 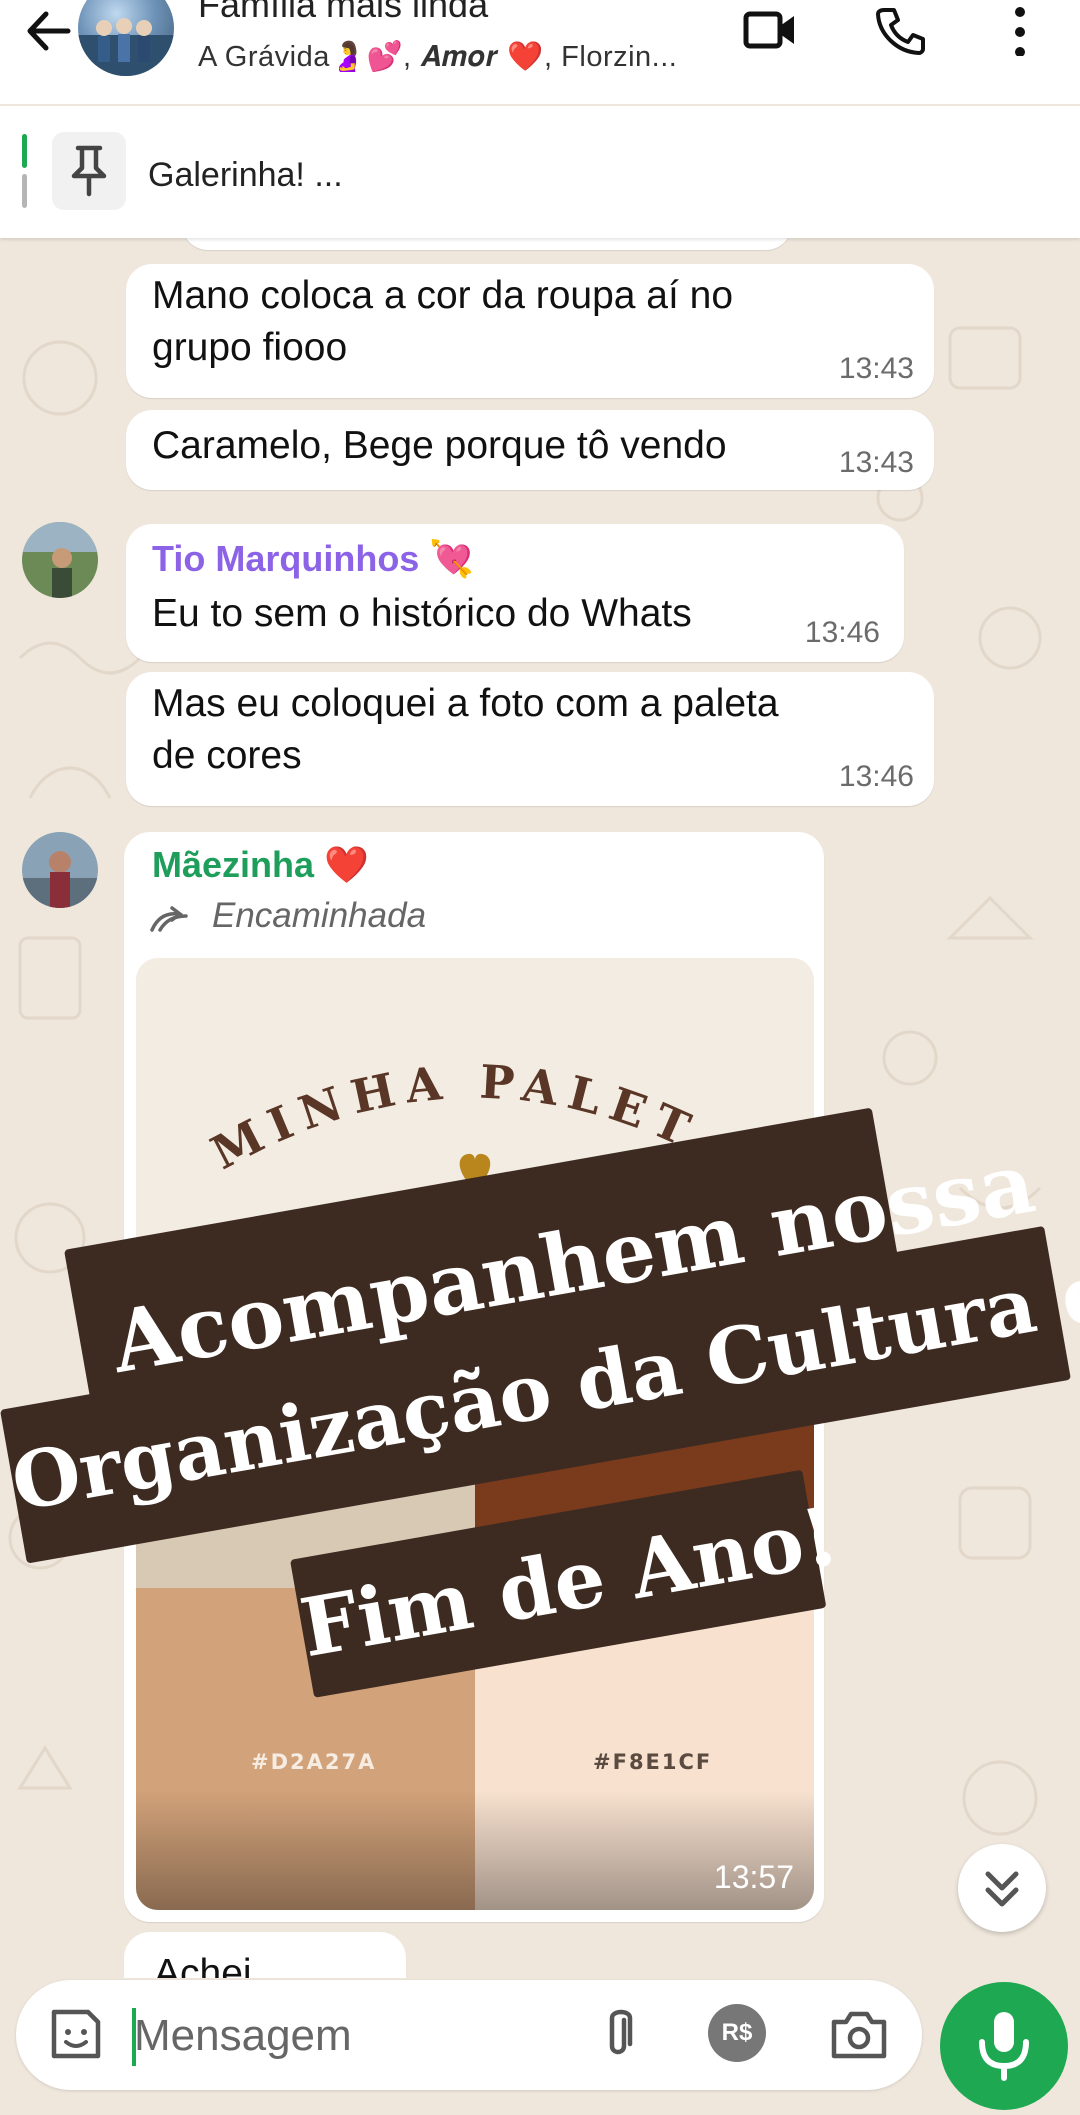 What do you see at coordinates (227, 755) in the screenshot?
I see `message-text: de cores` at bounding box center [227, 755].